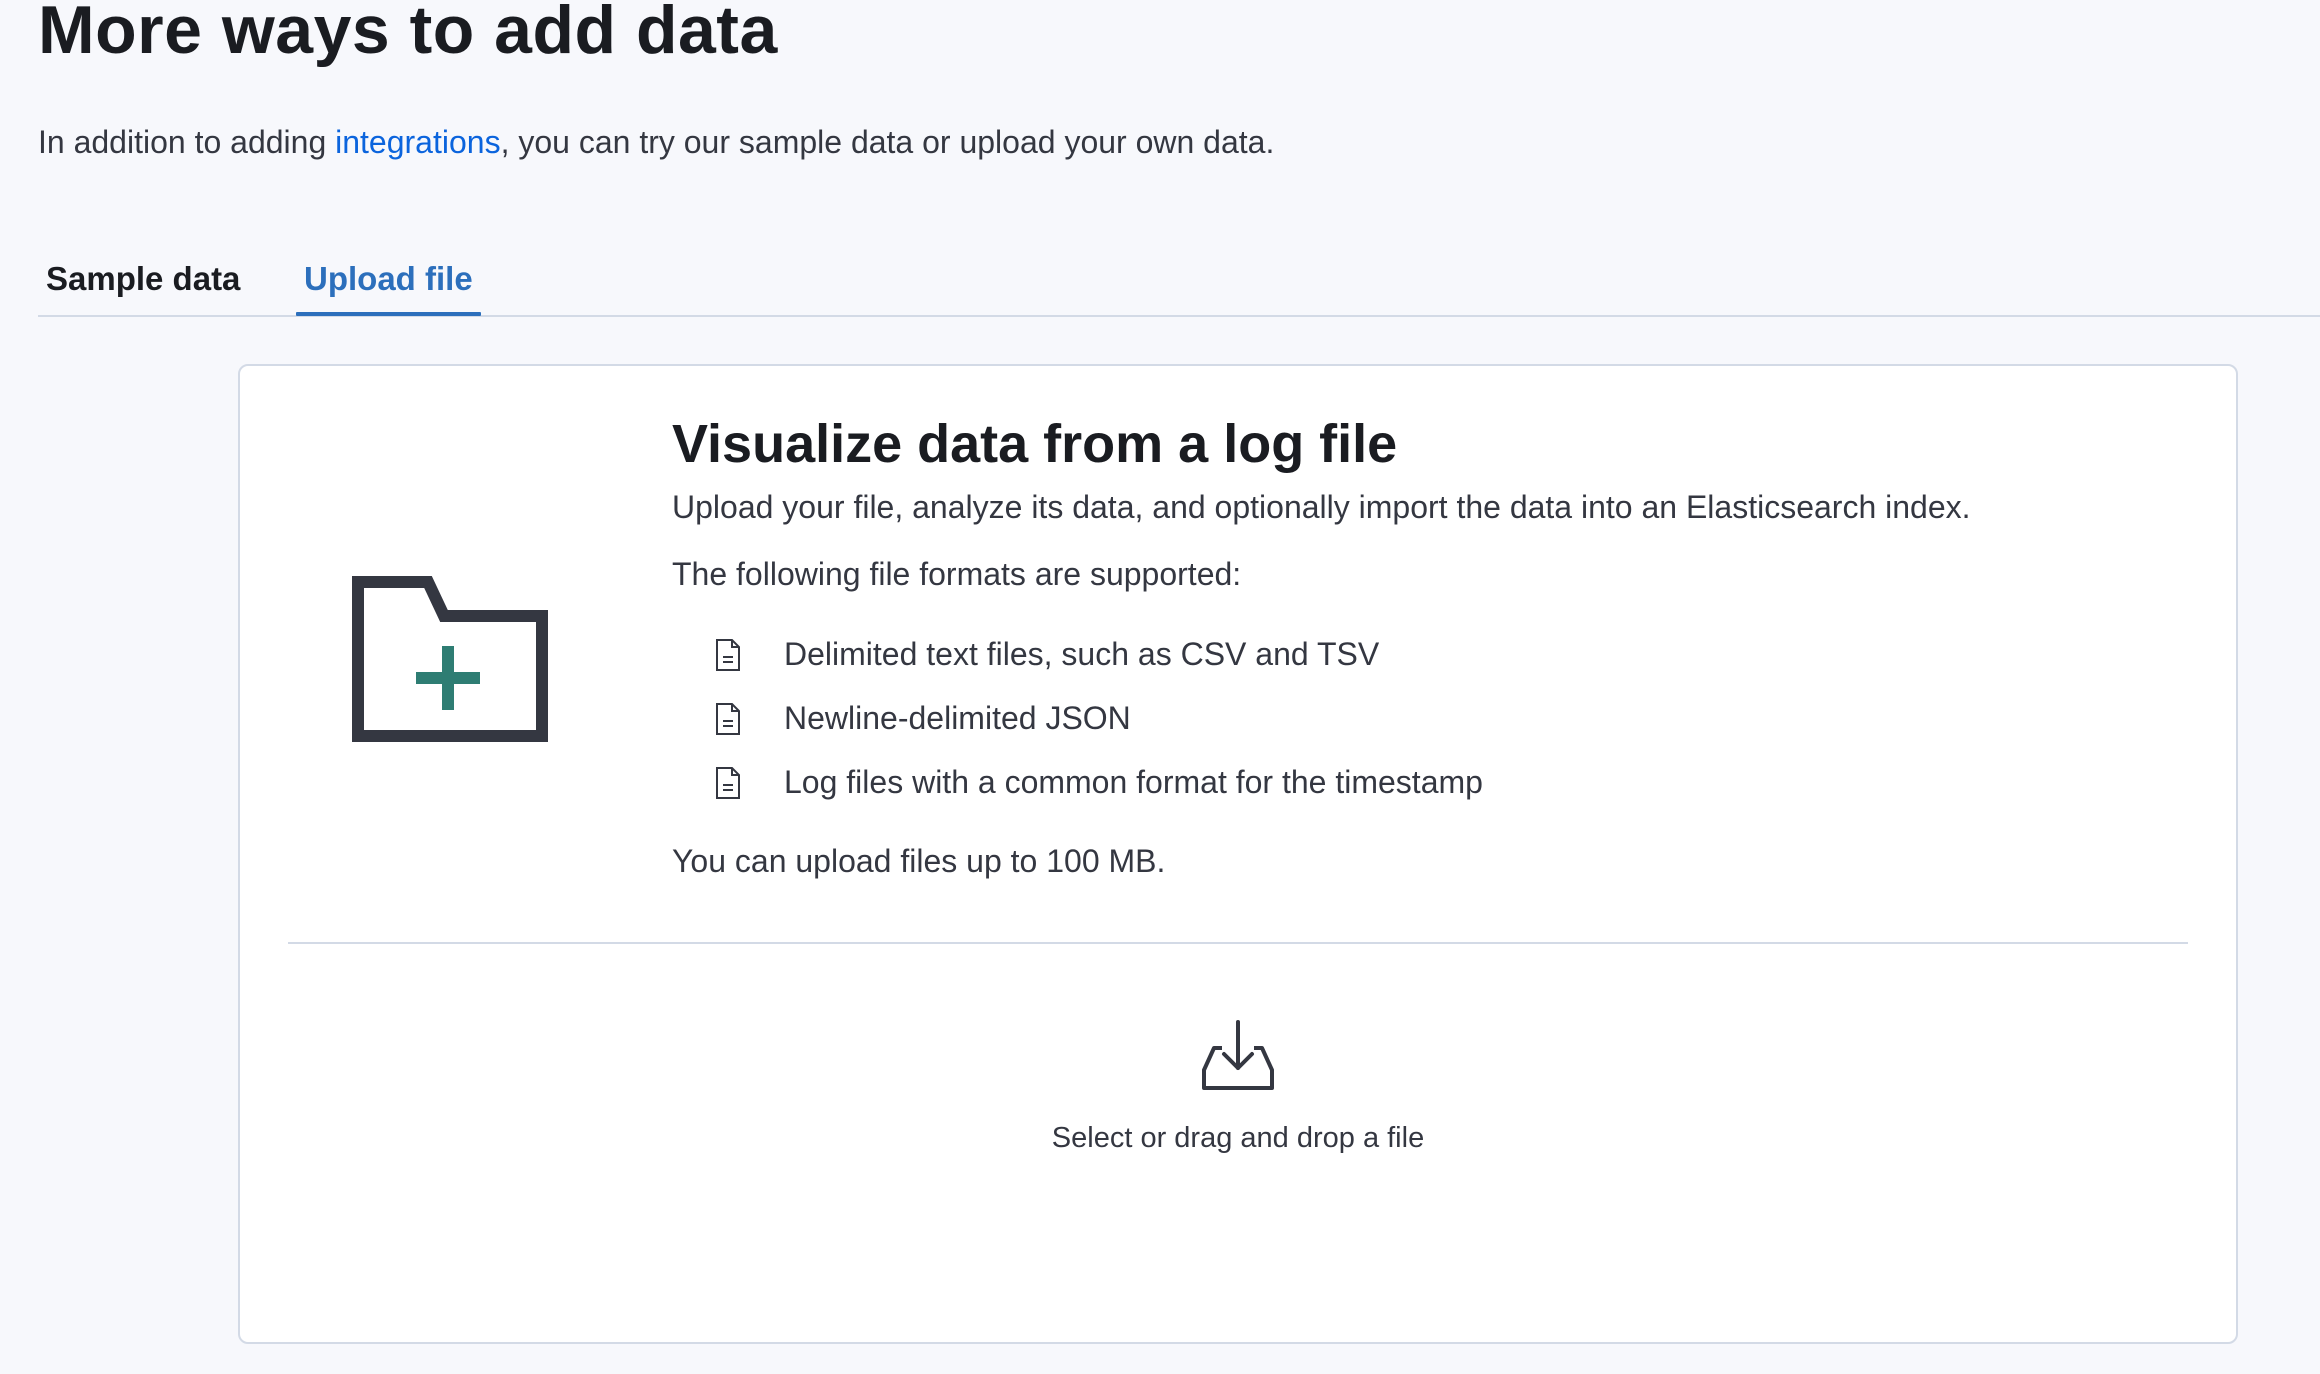  What do you see at coordinates (957, 718) in the screenshot?
I see `format-item-label: Newline-delimited JSON` at bounding box center [957, 718].